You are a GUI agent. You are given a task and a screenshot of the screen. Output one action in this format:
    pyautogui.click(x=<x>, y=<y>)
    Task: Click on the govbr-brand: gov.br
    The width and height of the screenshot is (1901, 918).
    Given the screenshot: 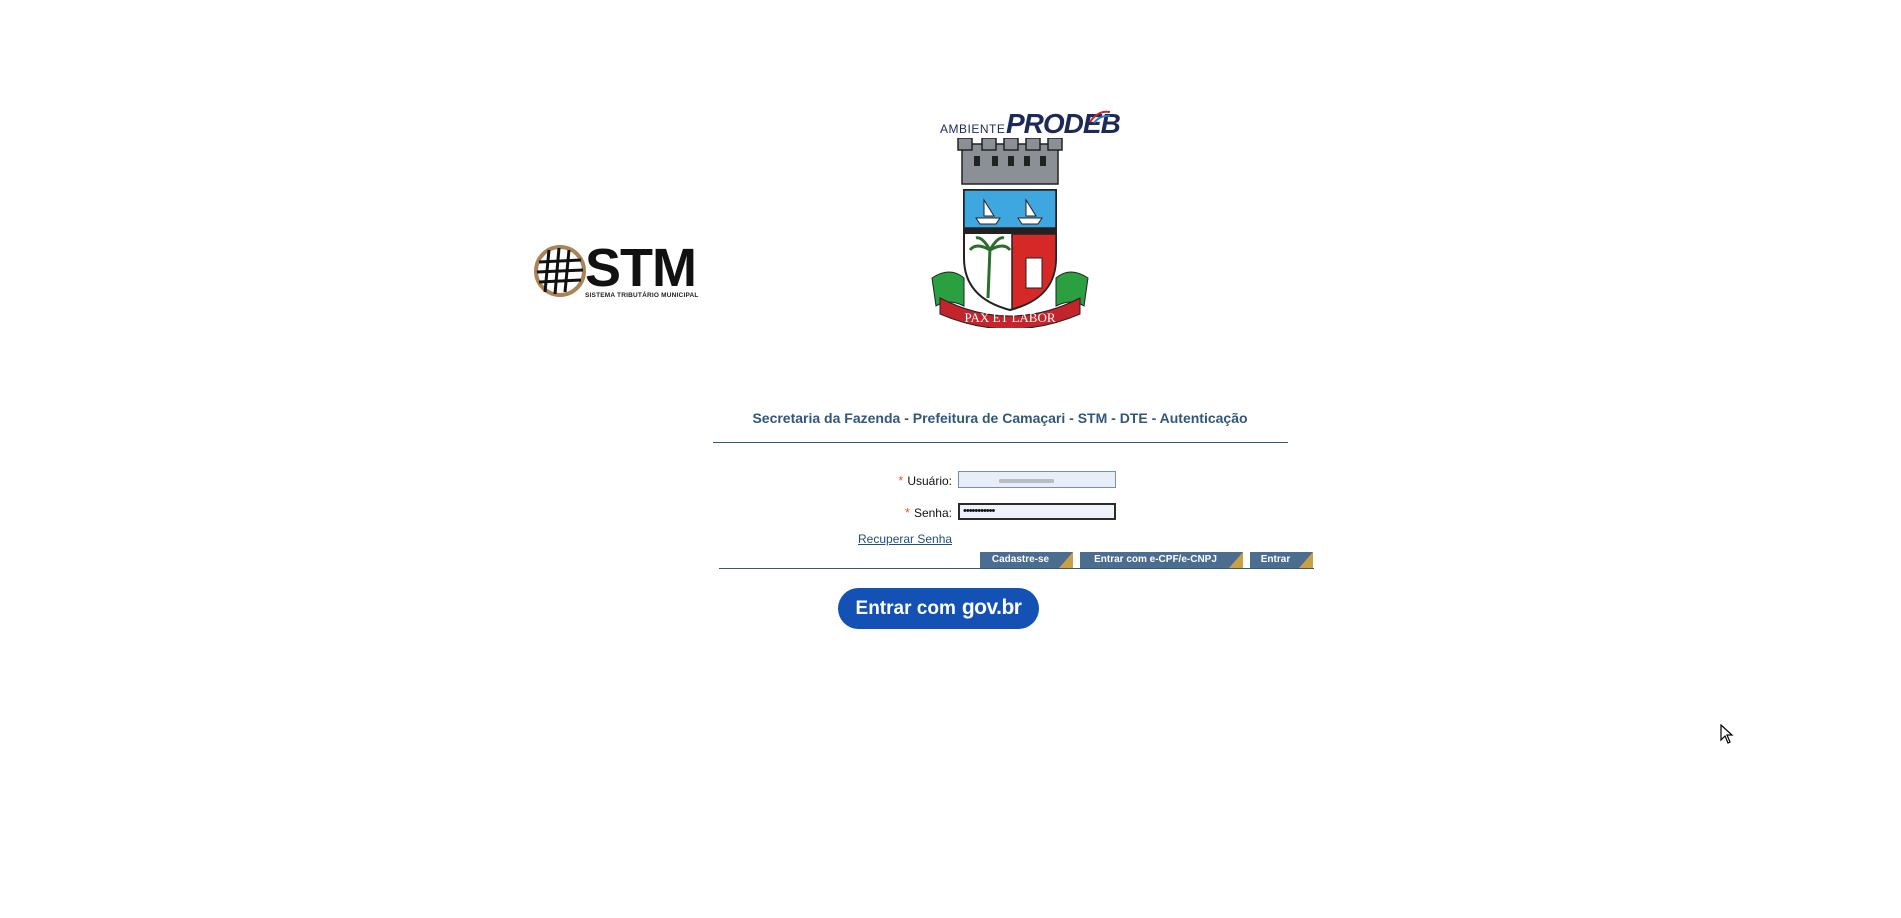 What is the action you would take?
    pyautogui.click(x=991, y=607)
    